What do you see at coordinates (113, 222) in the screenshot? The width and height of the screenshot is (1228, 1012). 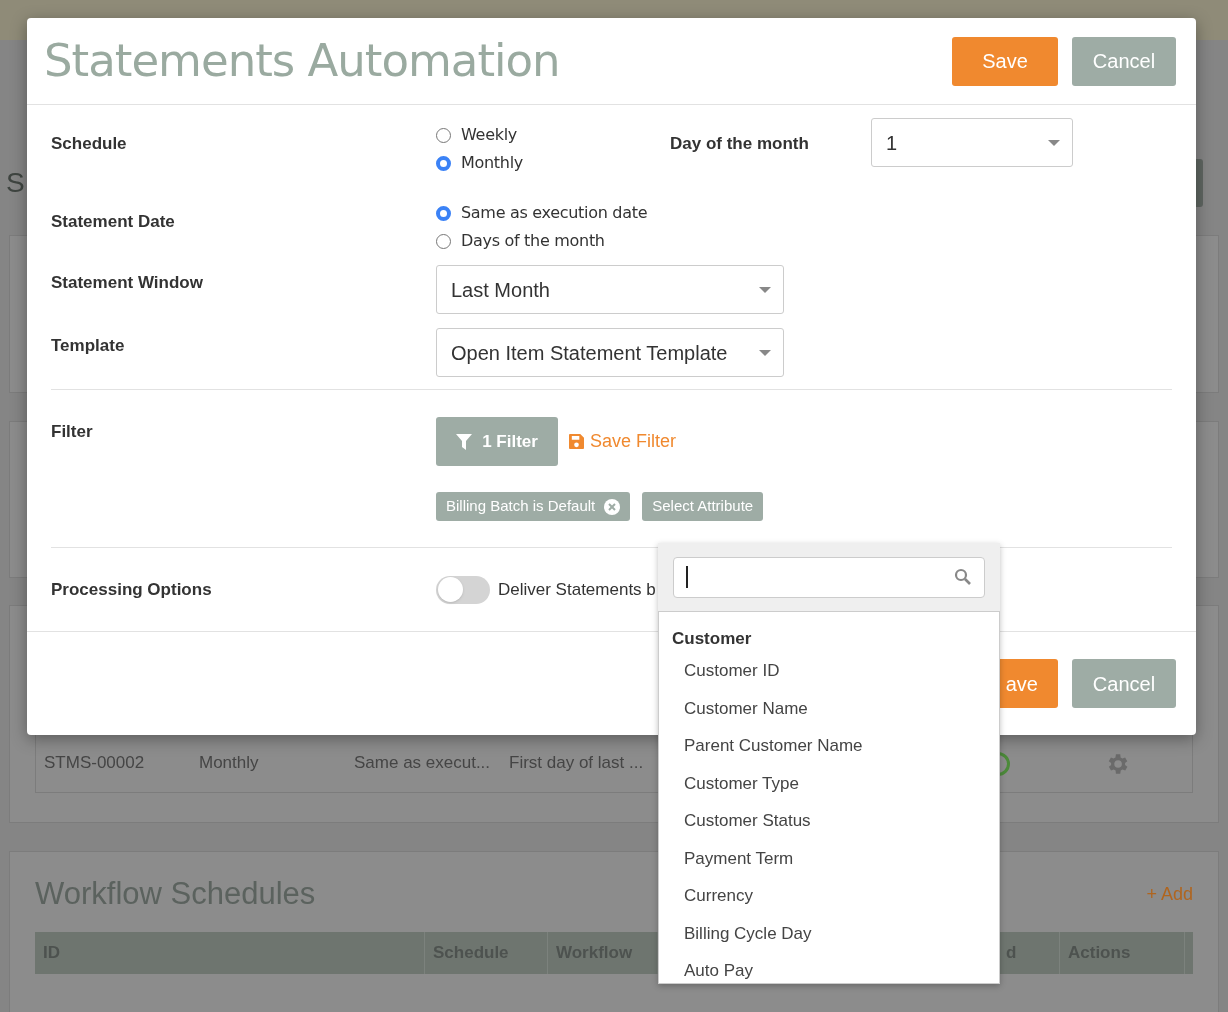 I see `field-label: Statement Date` at bounding box center [113, 222].